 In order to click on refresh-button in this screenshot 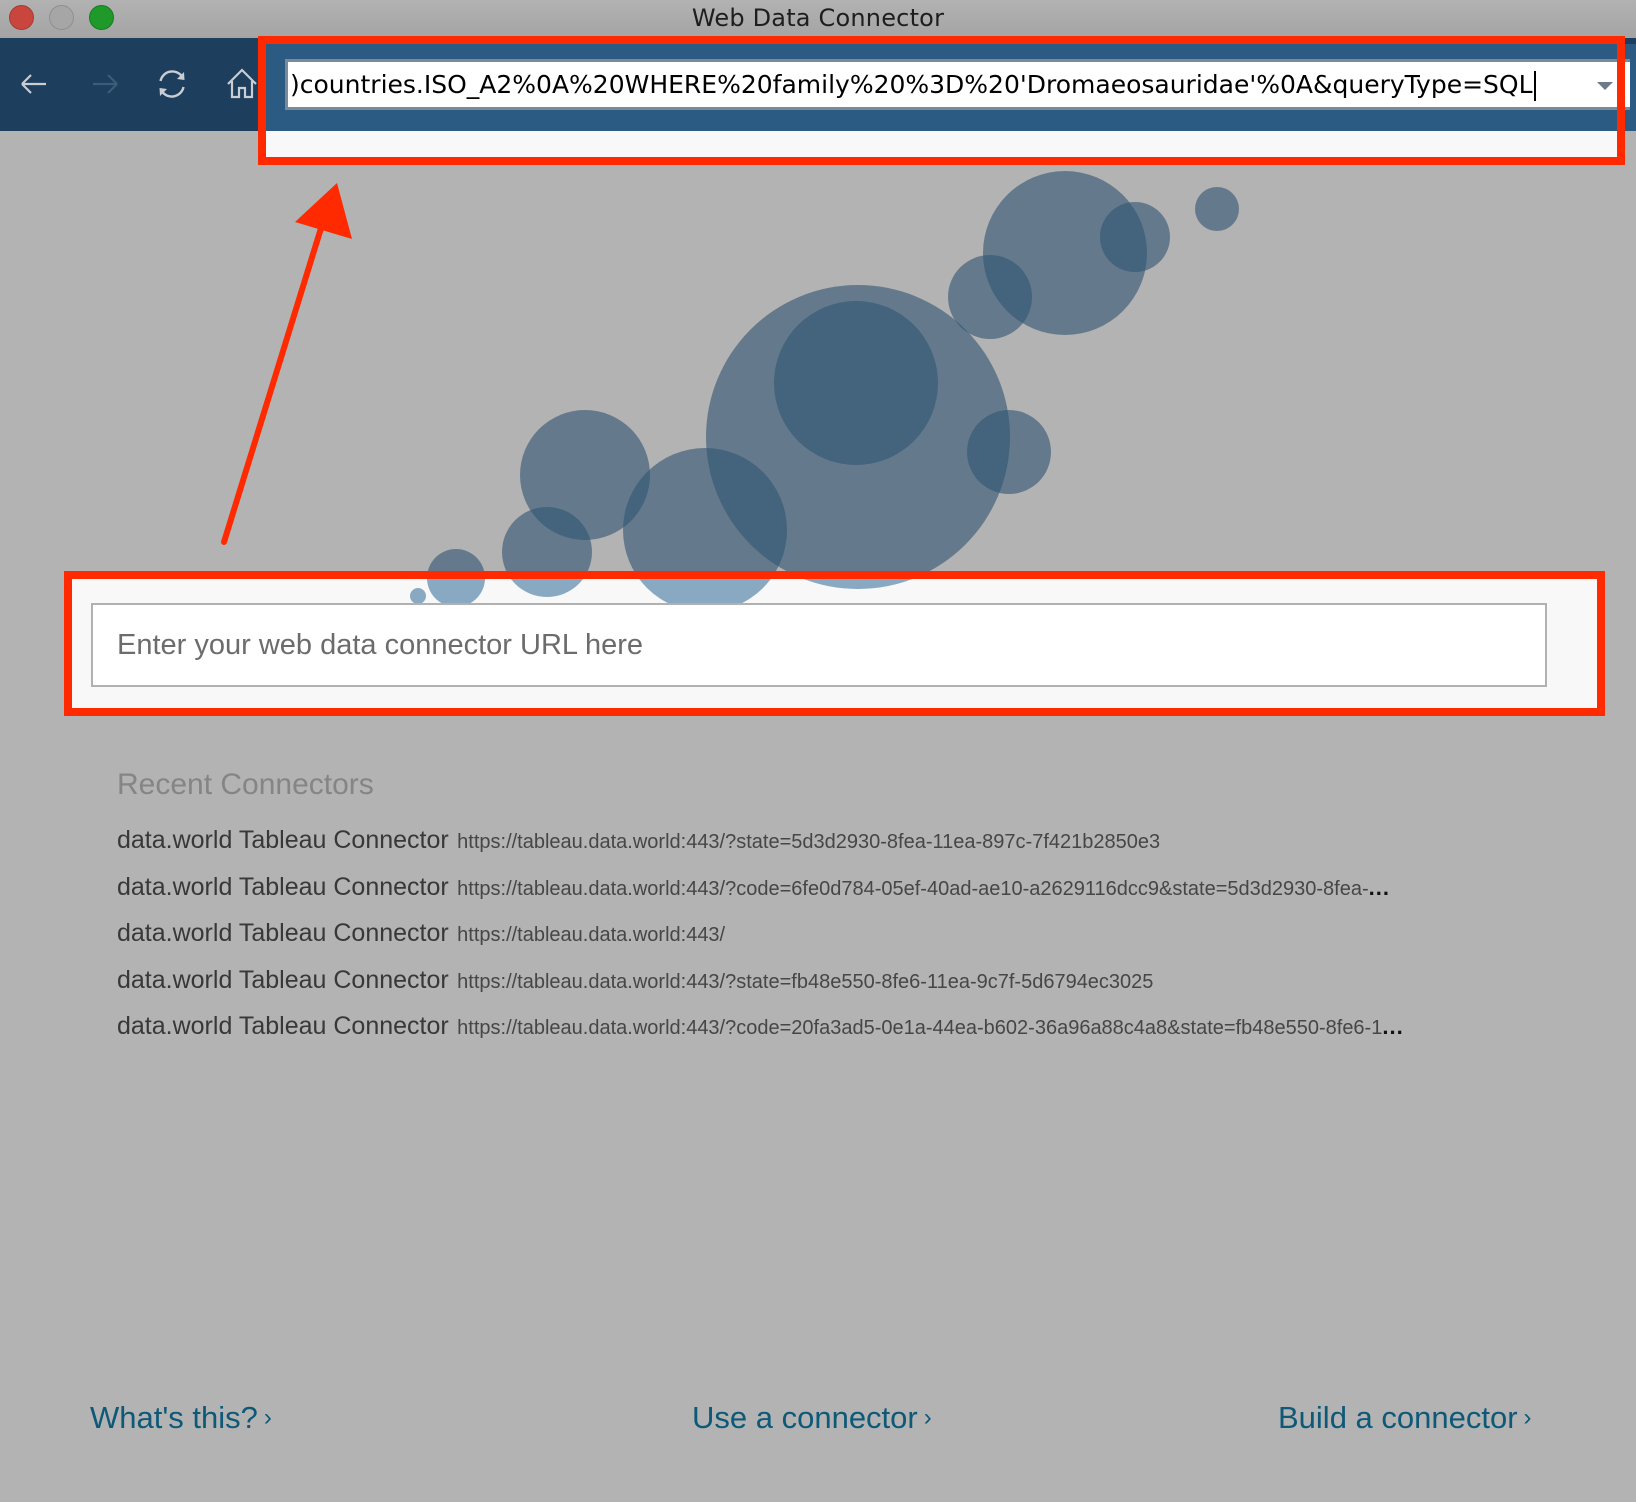, I will do `click(172, 84)`.